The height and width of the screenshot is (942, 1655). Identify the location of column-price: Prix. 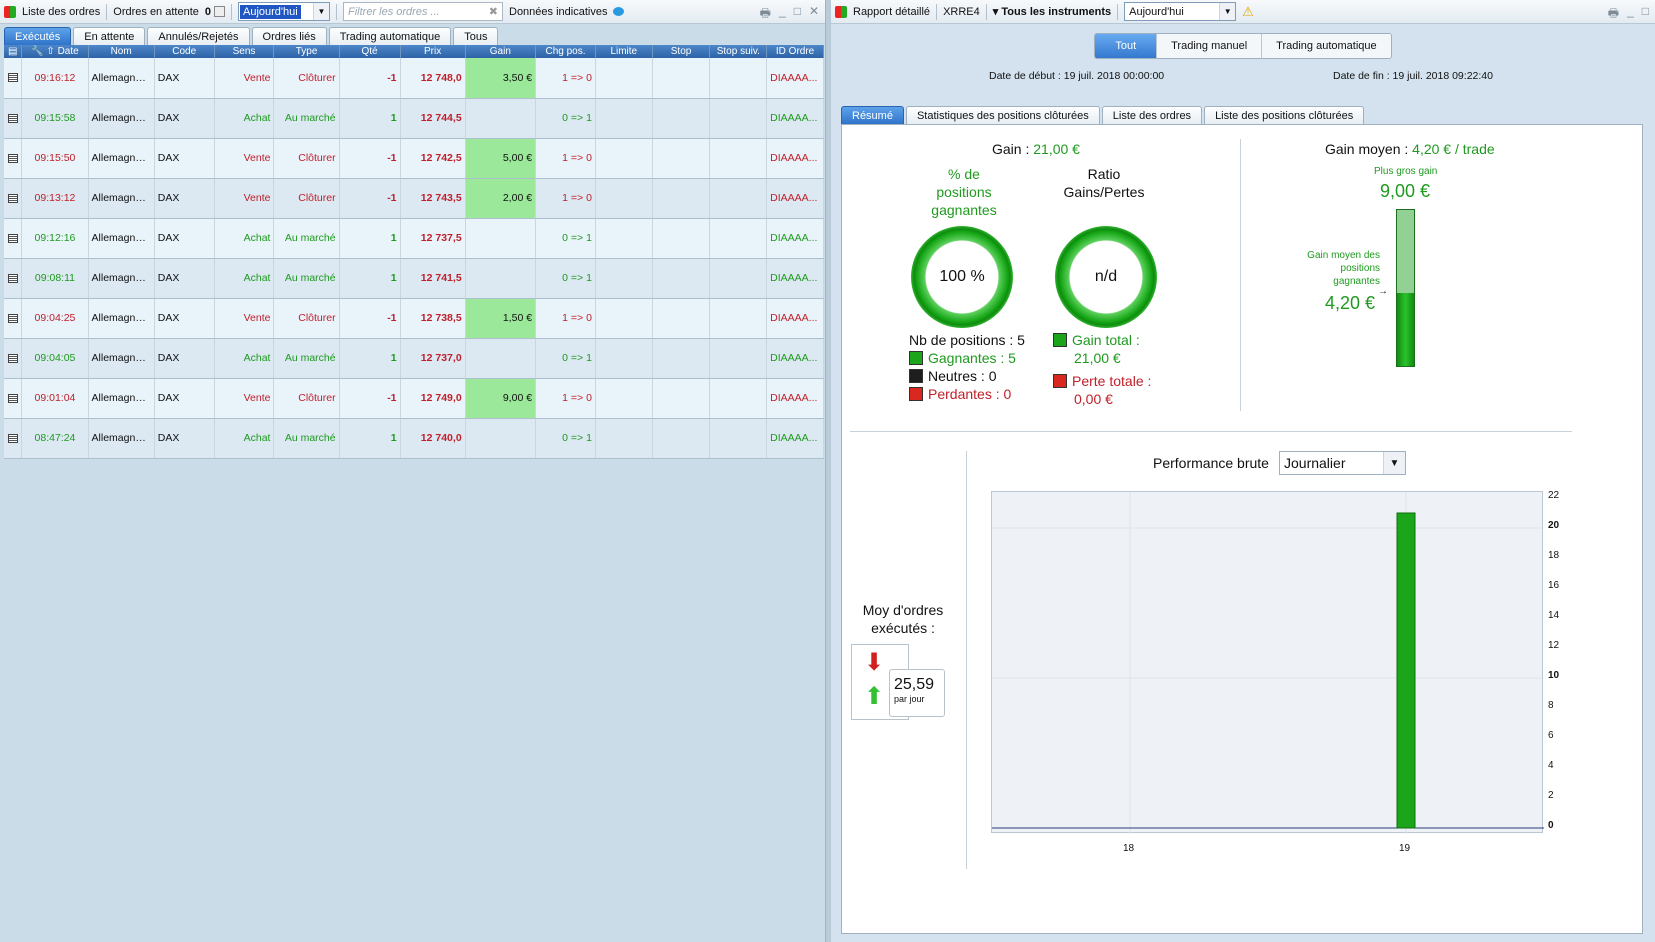
(433, 51).